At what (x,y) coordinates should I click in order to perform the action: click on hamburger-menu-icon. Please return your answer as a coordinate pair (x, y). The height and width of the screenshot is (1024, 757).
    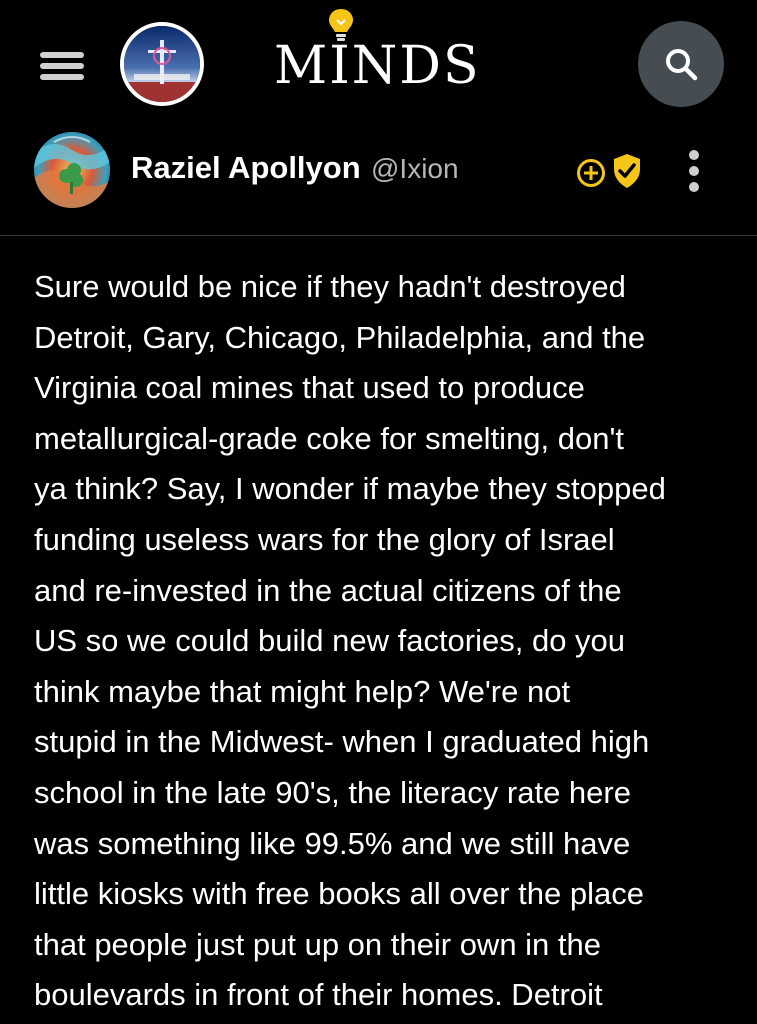
    Looking at the image, I should click on (63, 66).